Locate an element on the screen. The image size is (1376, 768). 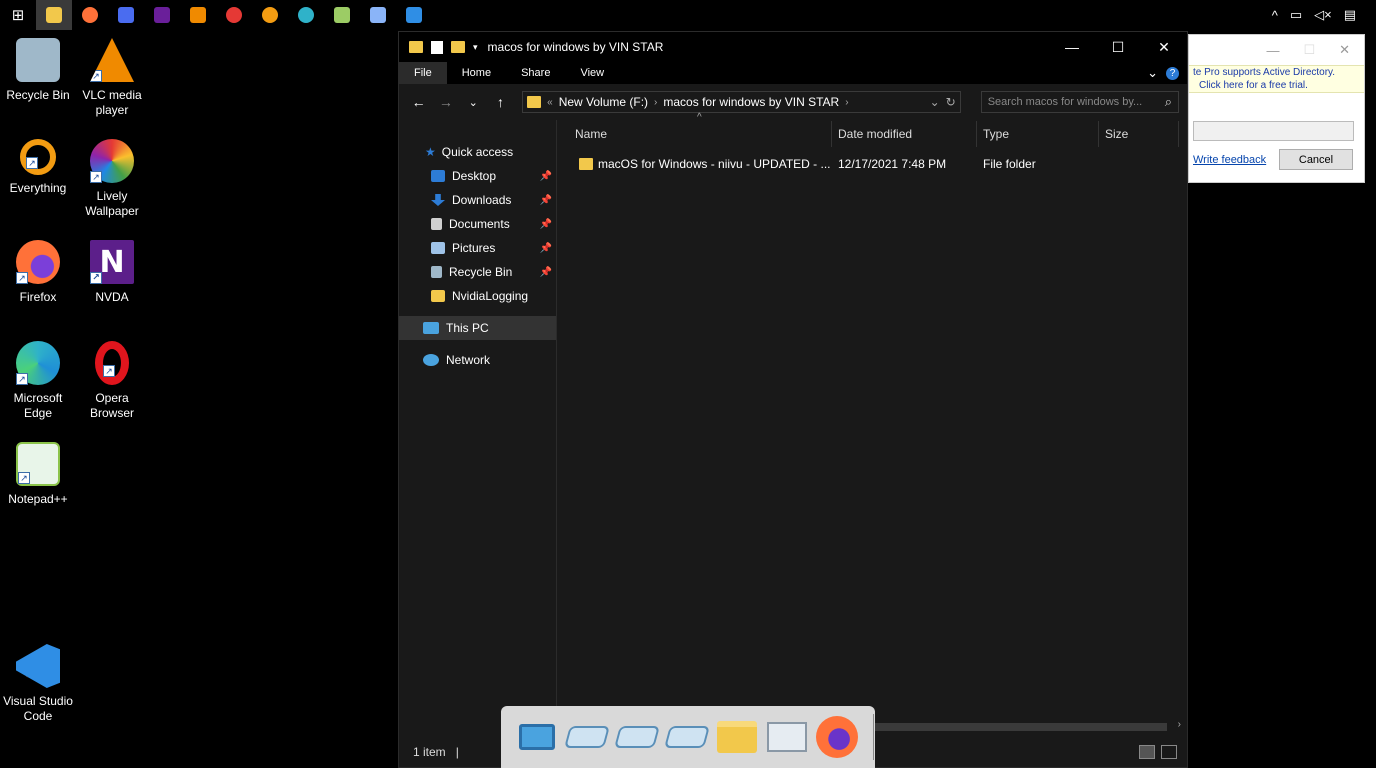
nav-label: Downloads is located at coordinates (482, 200).